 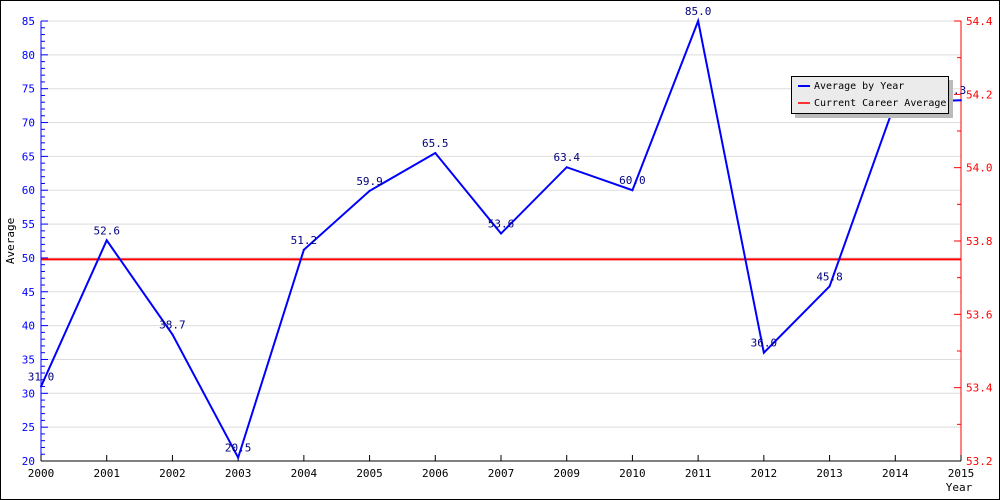 I want to click on x-tick-label: 2001, so click(x=106, y=473).